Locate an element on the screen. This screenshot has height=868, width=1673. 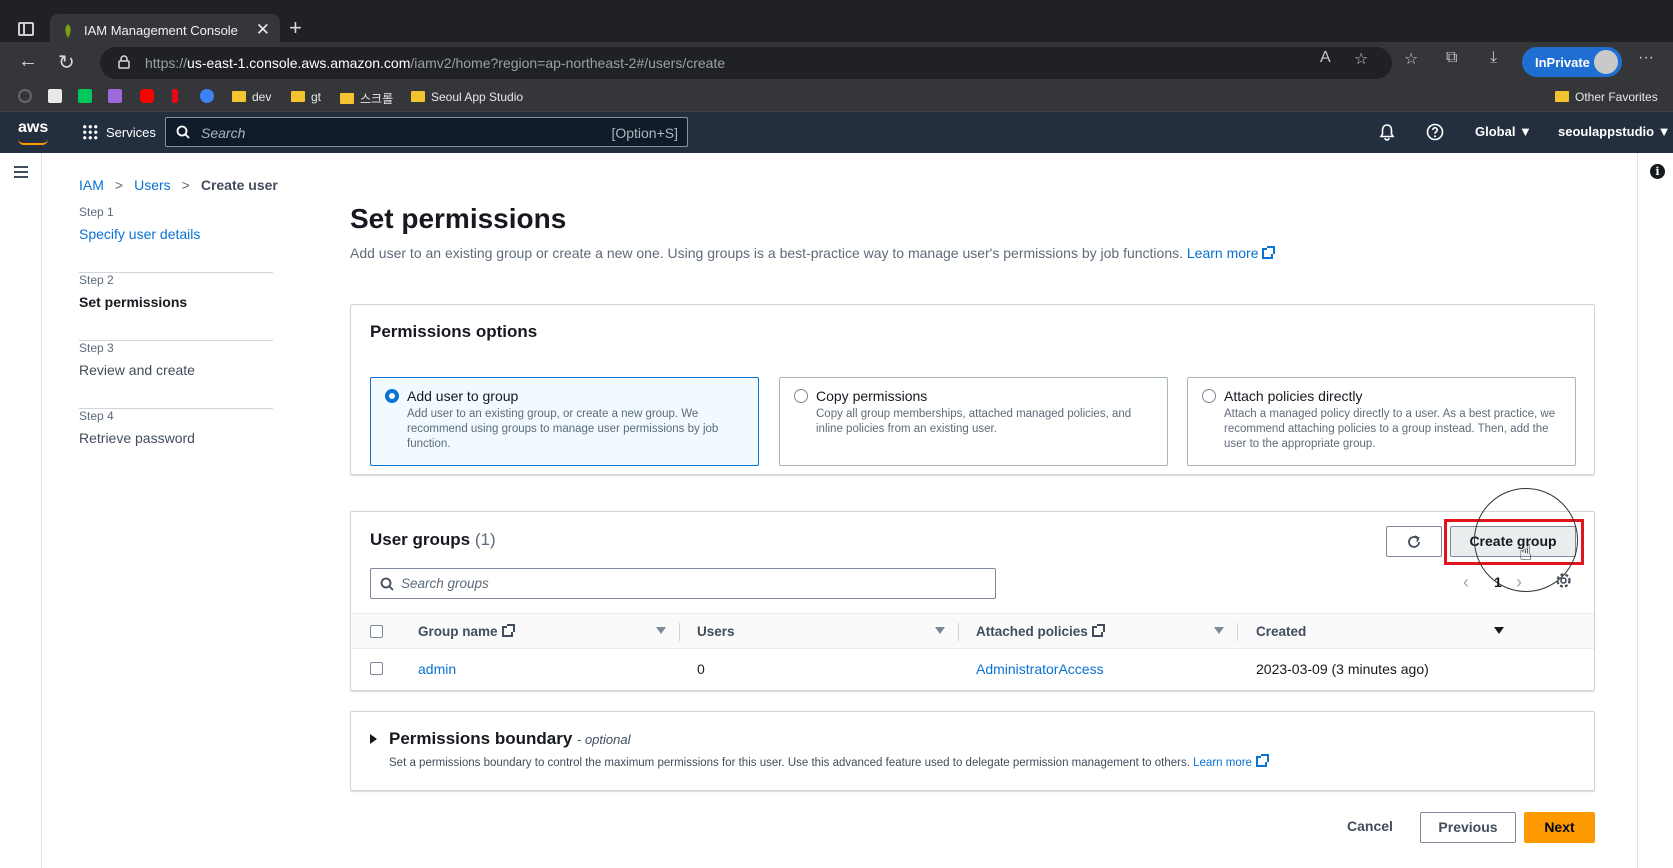
services-grid-icon is located at coordinates (90, 132).